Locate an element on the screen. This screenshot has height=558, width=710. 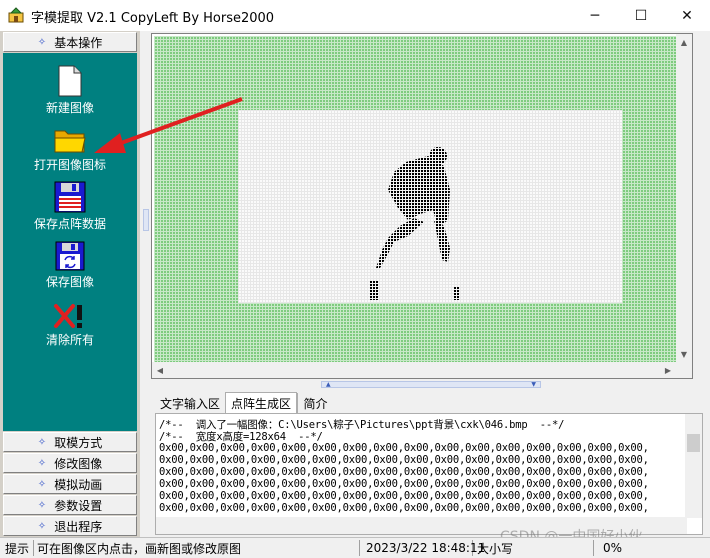
window-title: 字模提取 V2.1 CopyLeft By Horse2000 is located at coordinates (153, 18).